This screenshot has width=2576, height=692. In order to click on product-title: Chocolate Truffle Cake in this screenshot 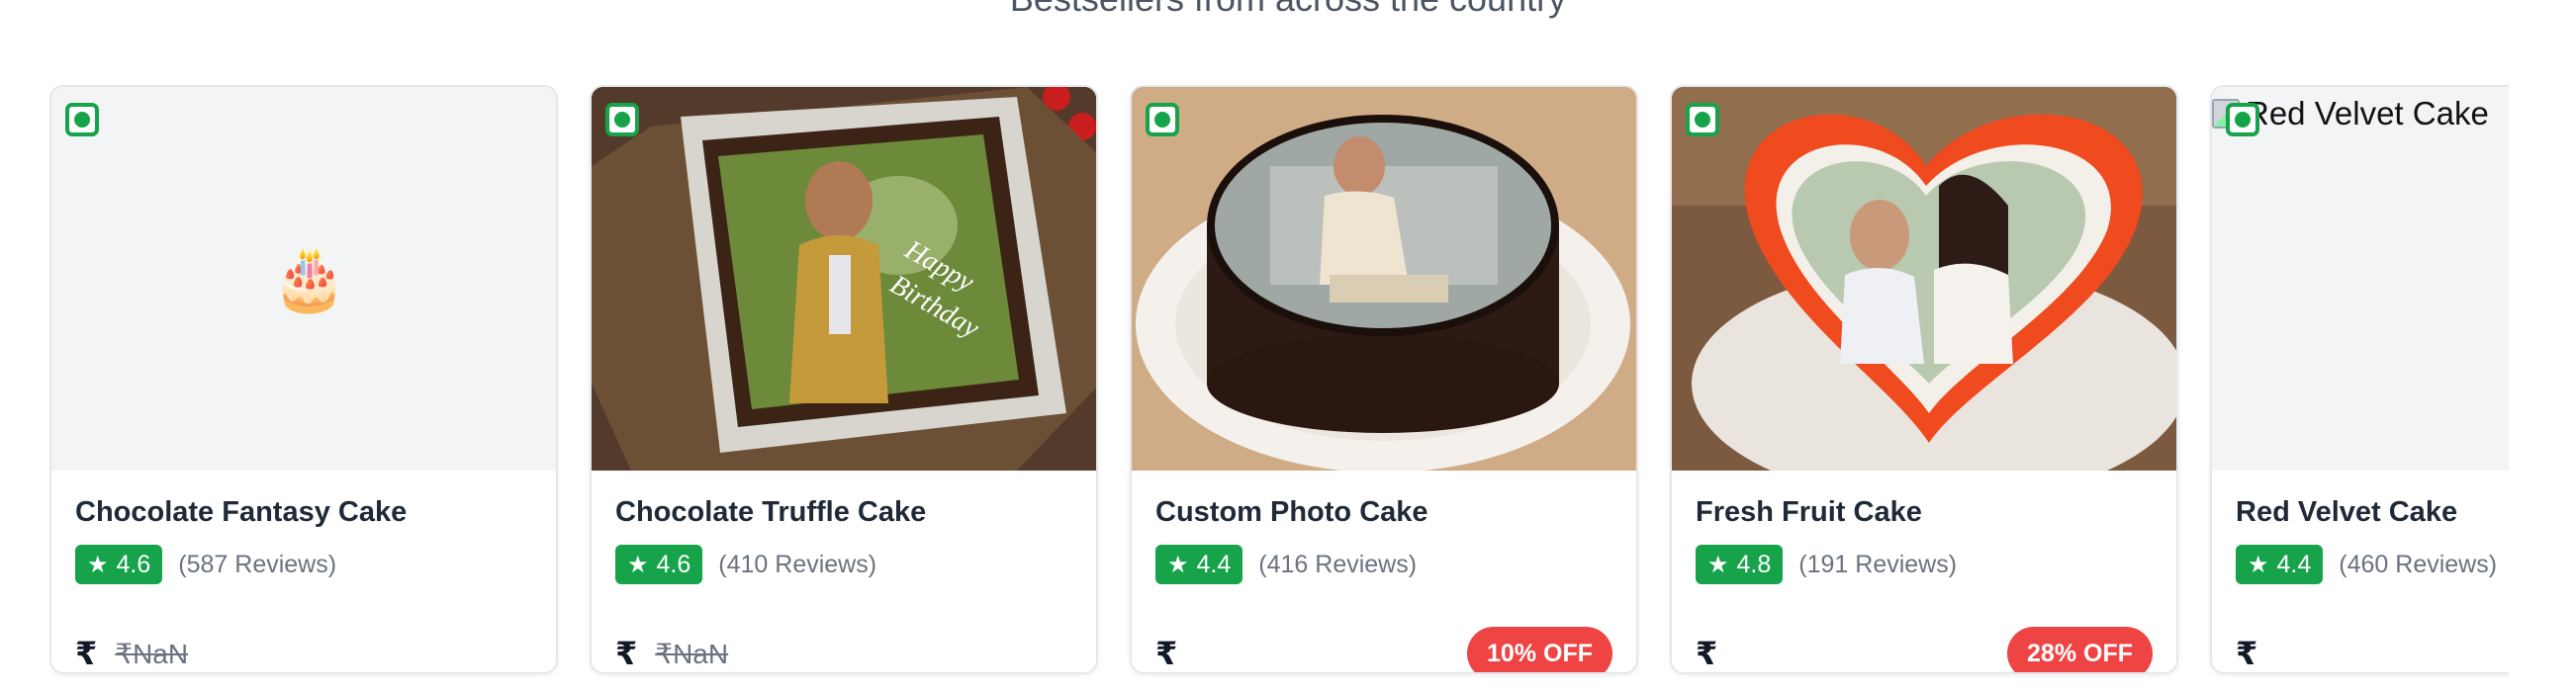, I will do `click(844, 512)`.